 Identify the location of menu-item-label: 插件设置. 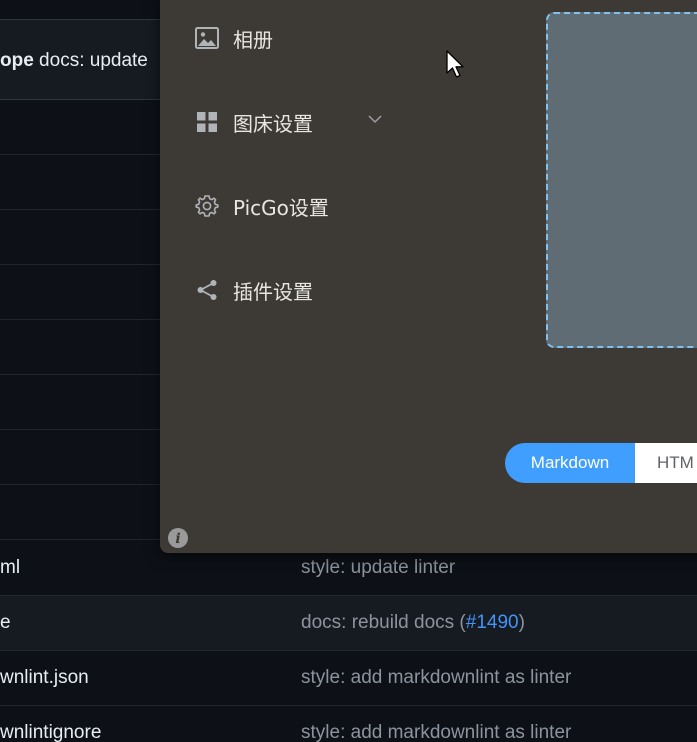
(273, 291).